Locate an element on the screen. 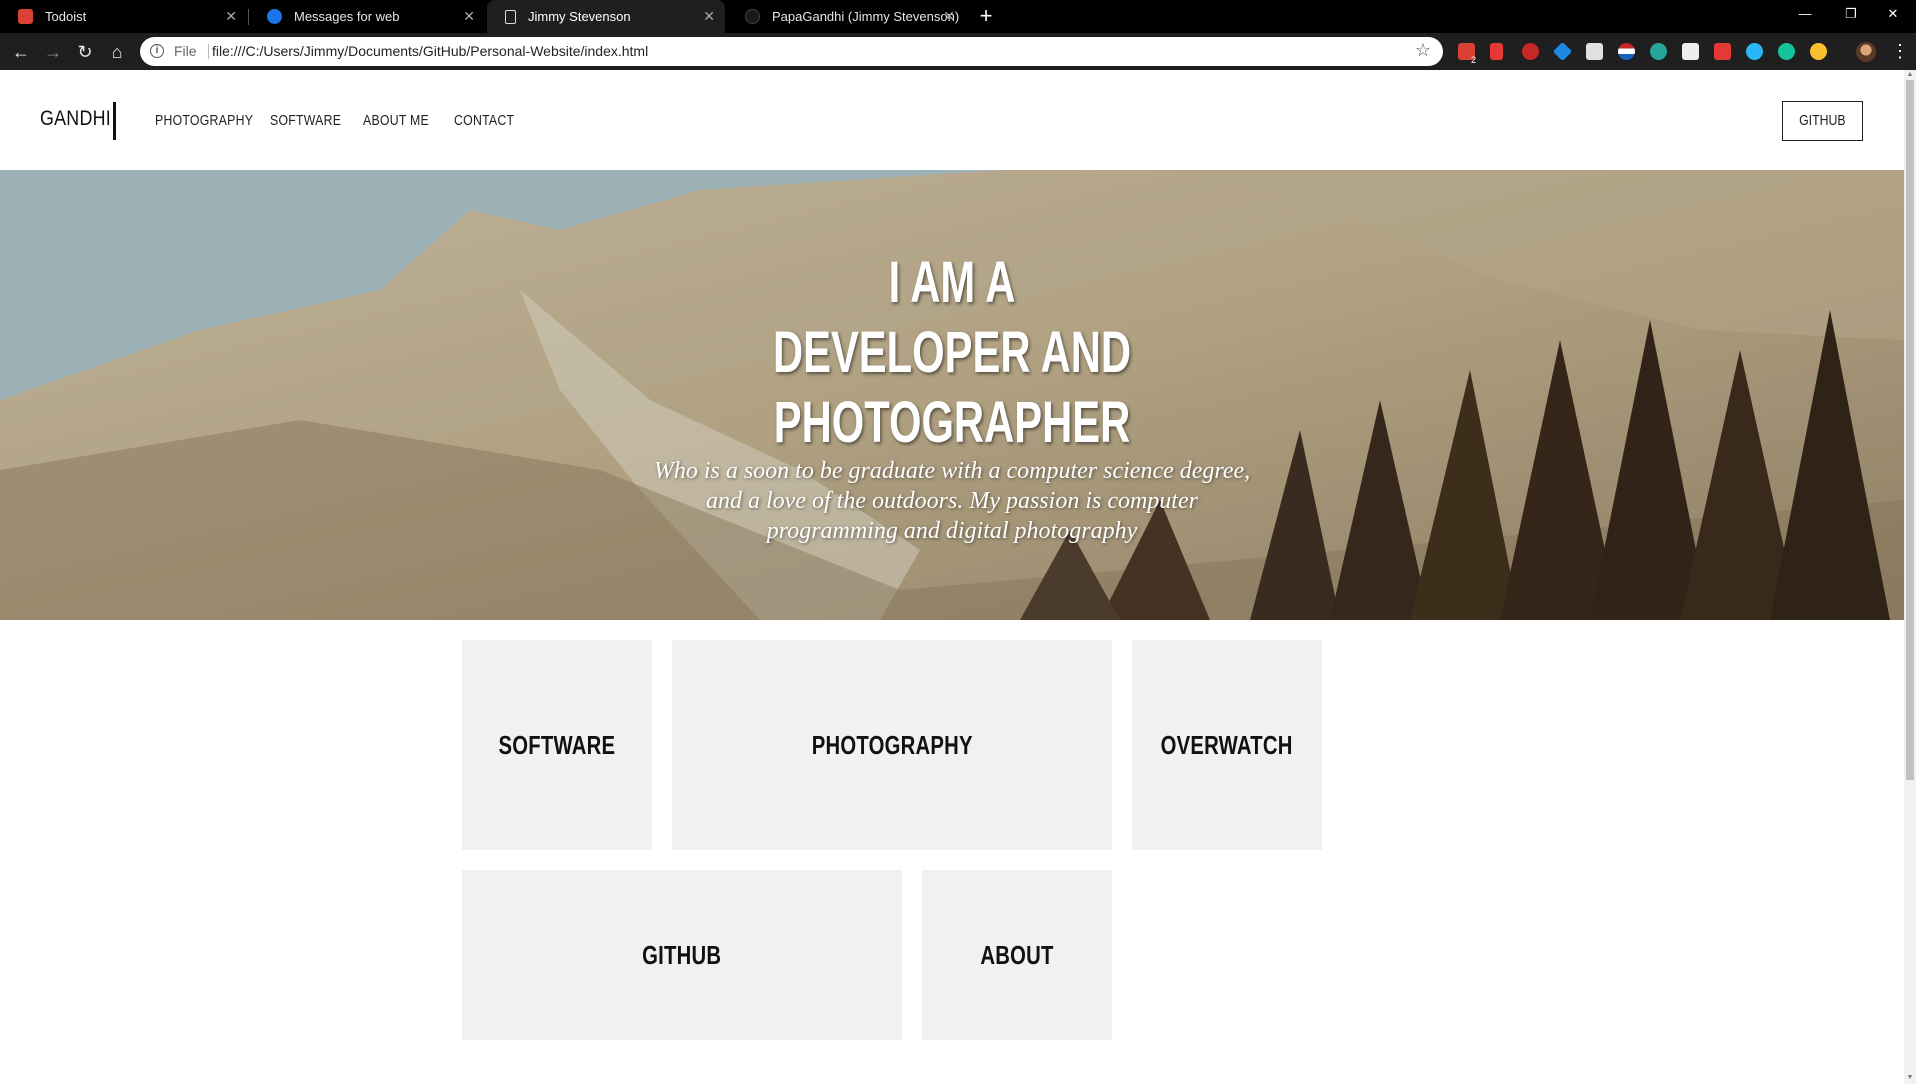  hero-title-line-1: I AM A is located at coordinates (952, 282).